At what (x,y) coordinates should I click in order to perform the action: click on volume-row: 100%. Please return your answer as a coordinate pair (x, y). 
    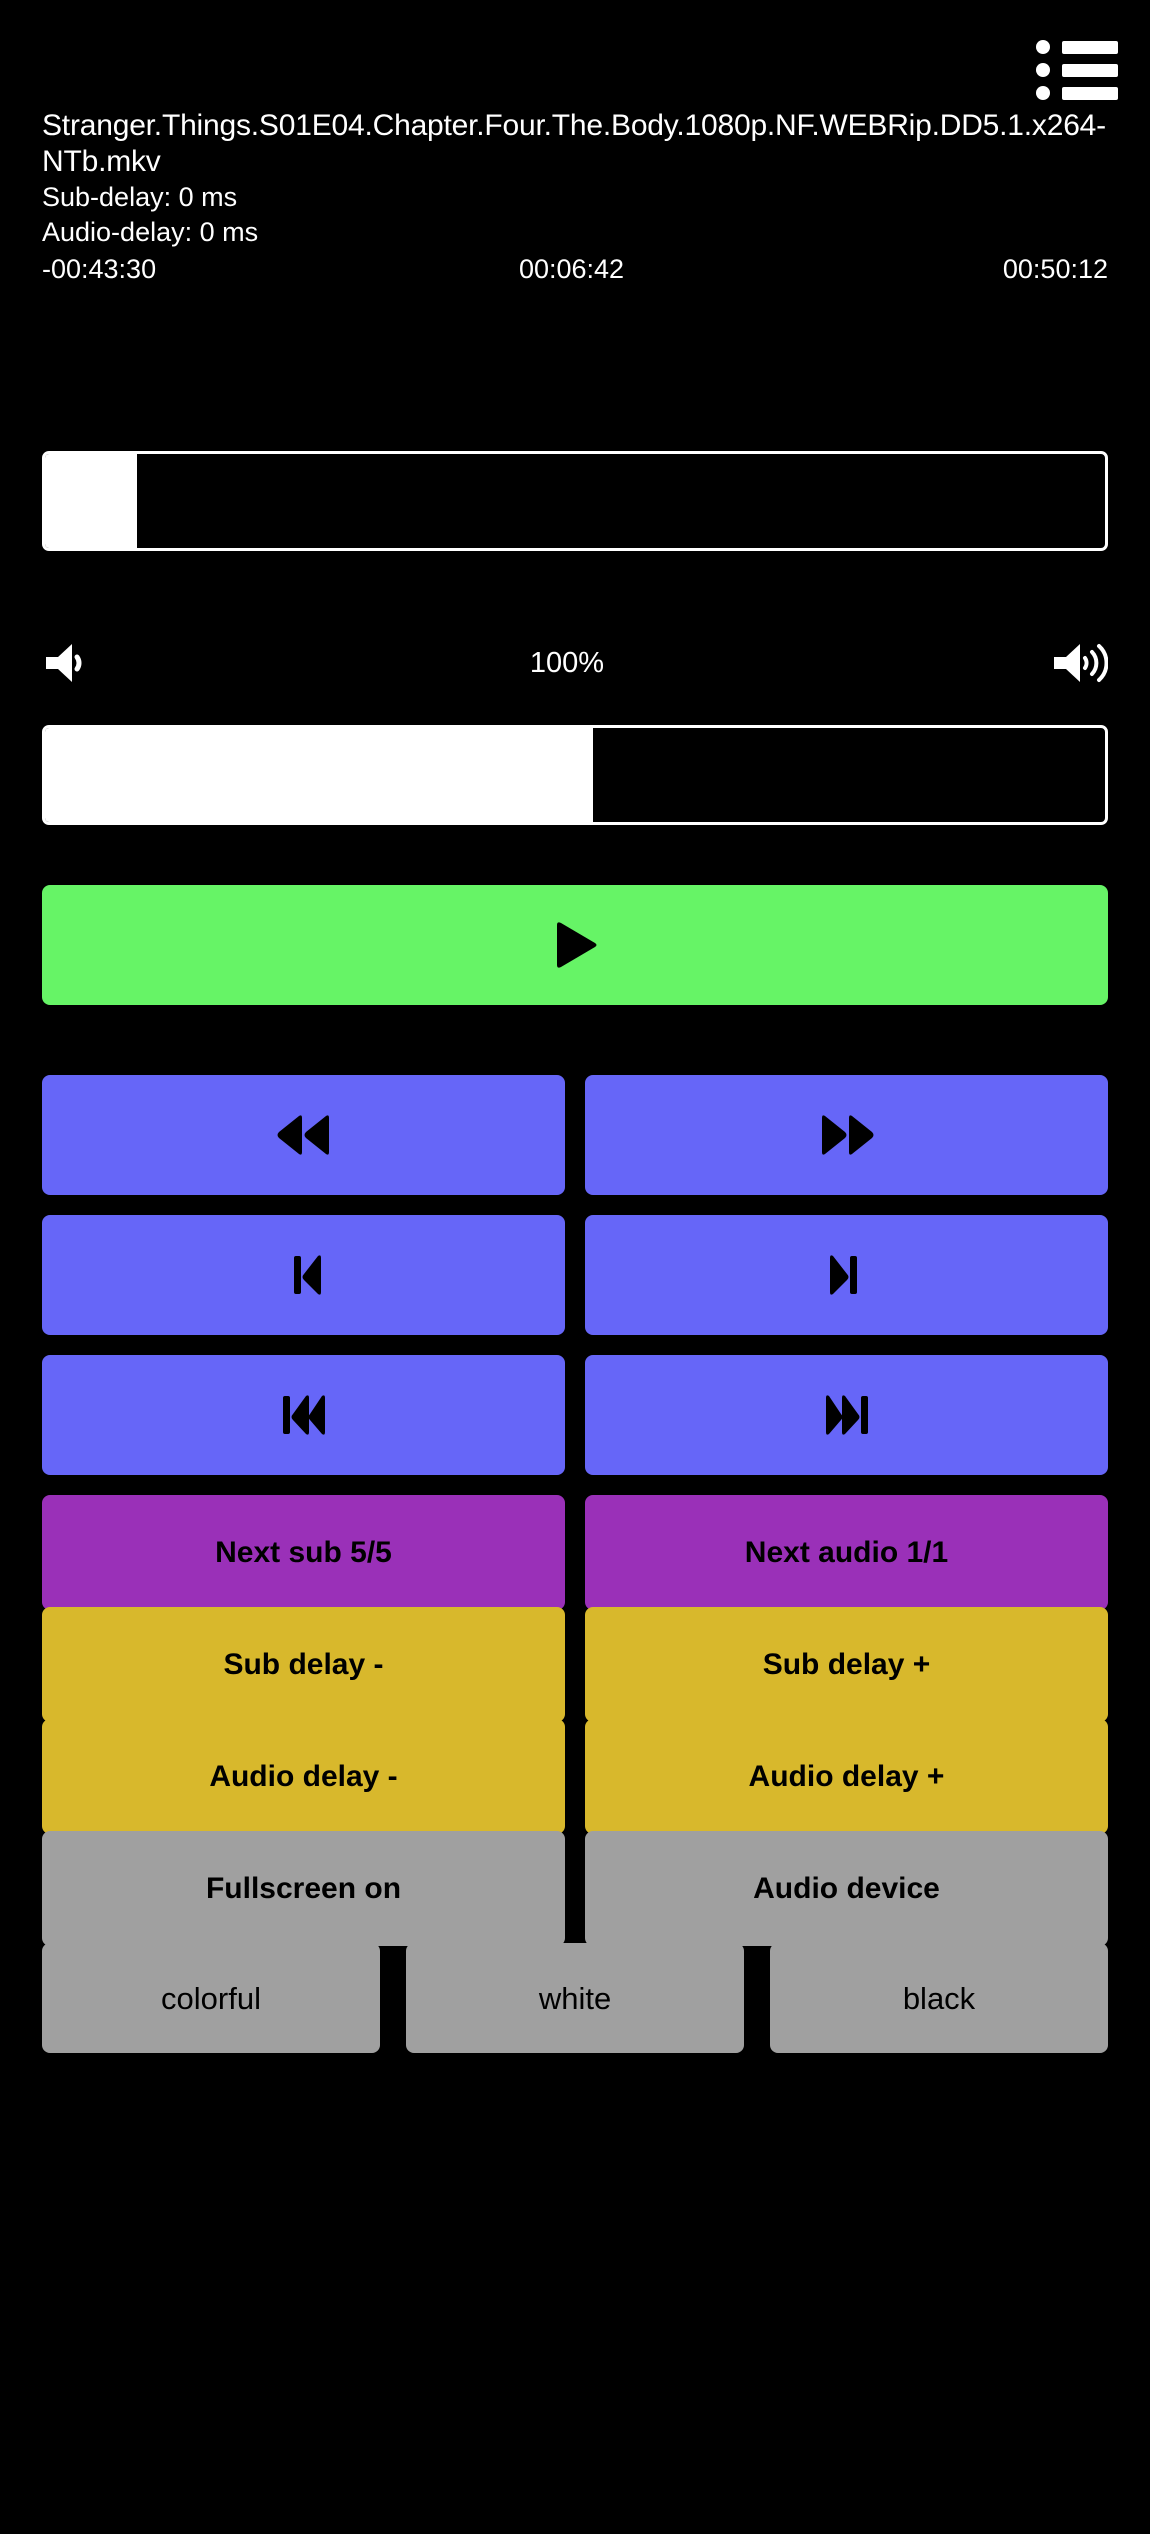
    Looking at the image, I should click on (575, 663).